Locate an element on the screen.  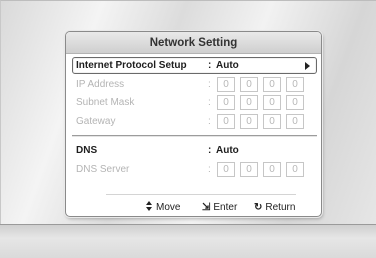
dns-server-row: DNS Server : 0 0 0 0 is located at coordinates (194, 169).